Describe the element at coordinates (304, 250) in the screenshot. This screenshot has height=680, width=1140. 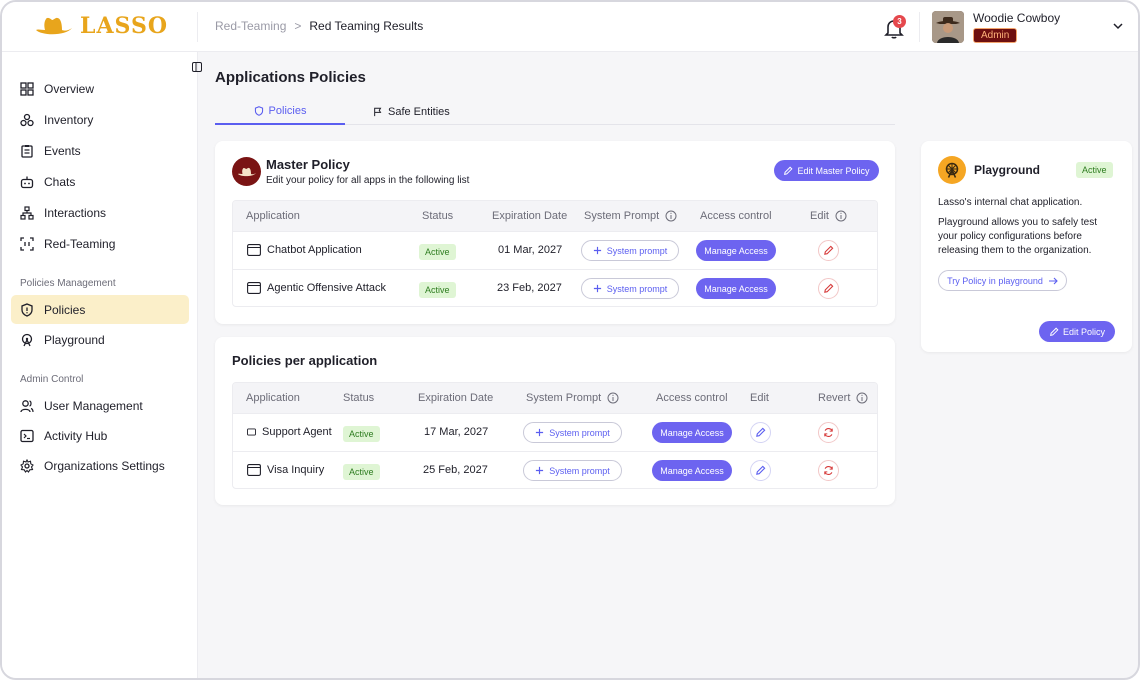
I see `application-cell: Chatbot Application` at that location.